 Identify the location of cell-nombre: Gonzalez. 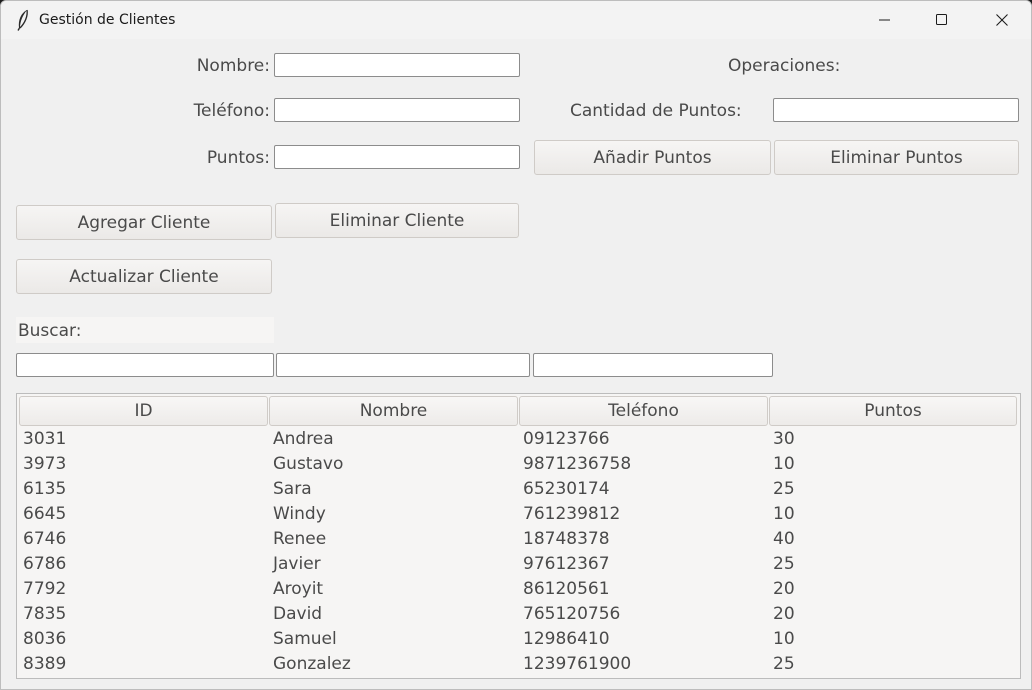
(312, 664).